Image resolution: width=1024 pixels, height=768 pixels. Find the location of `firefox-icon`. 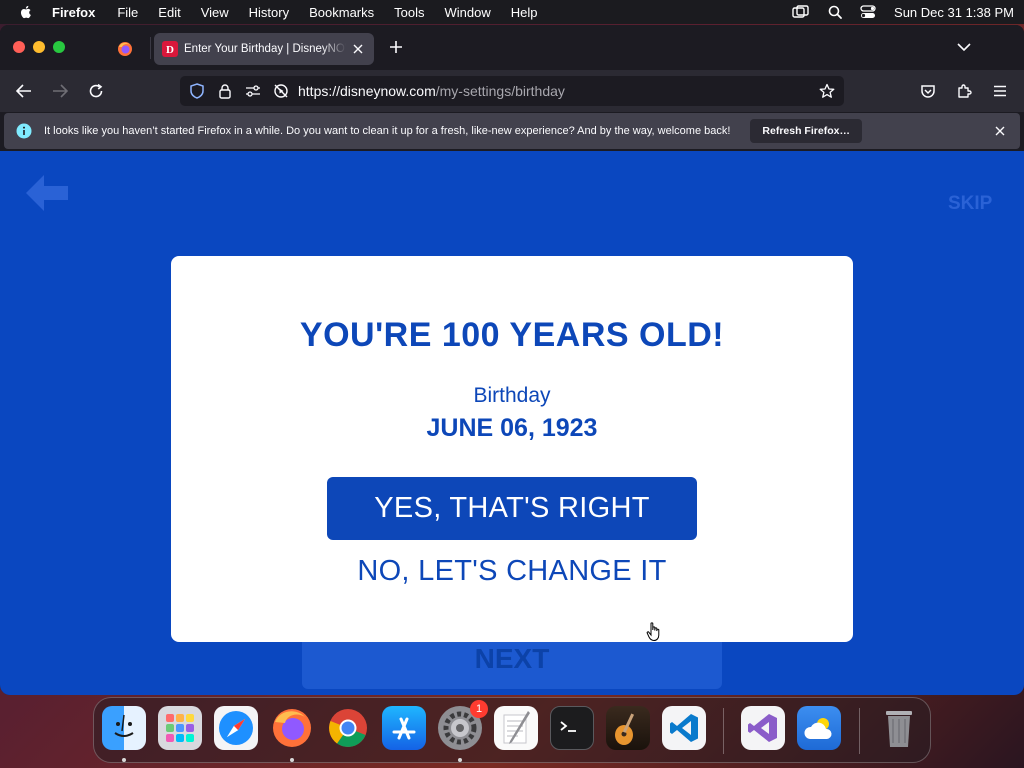

firefox-icon is located at coordinates (292, 728).